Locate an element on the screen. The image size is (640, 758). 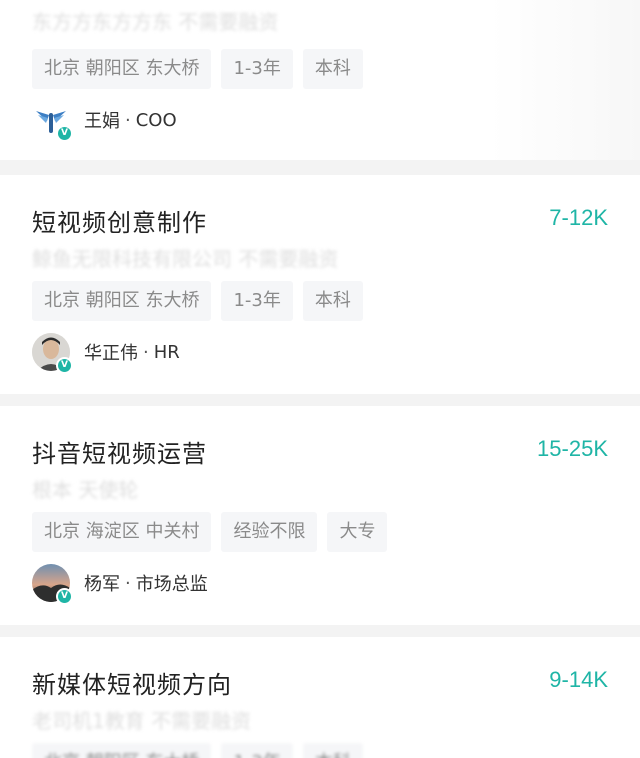
company-info: 鲸鱼无限科技有限公司 不需要融资 is located at coordinates (185, 259).